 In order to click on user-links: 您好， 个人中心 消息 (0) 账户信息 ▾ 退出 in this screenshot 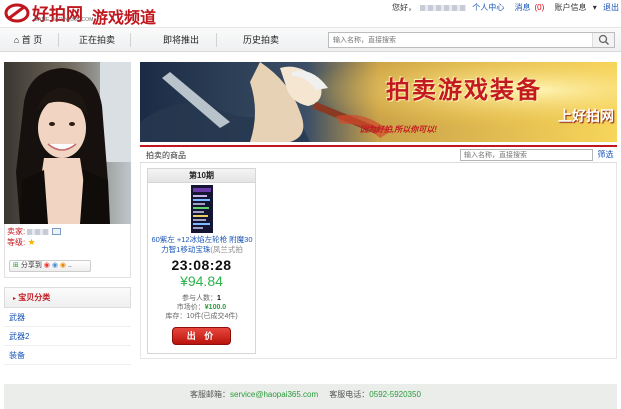, I will do `click(503, 7)`.